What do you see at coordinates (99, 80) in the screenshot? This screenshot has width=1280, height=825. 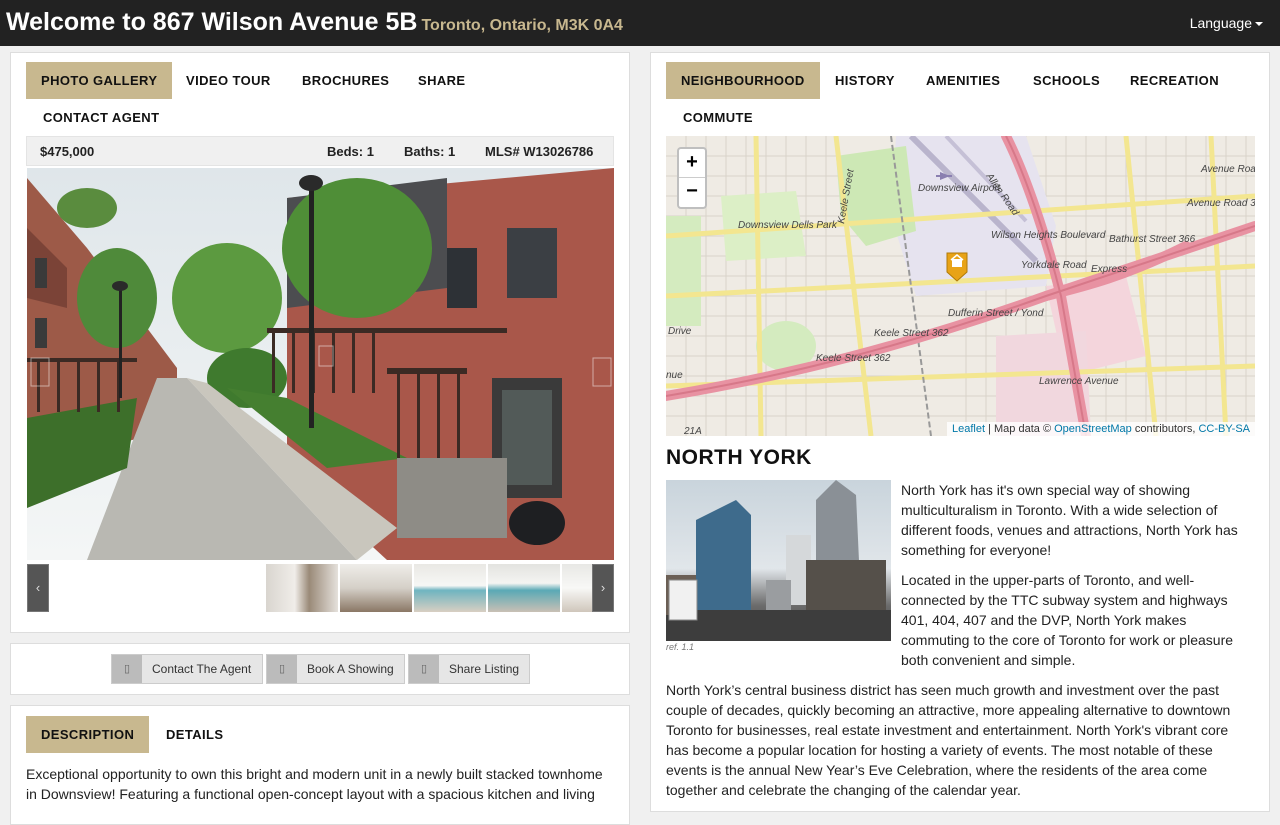 I see `tab-photo-gallery: PHOTO GALLERY` at bounding box center [99, 80].